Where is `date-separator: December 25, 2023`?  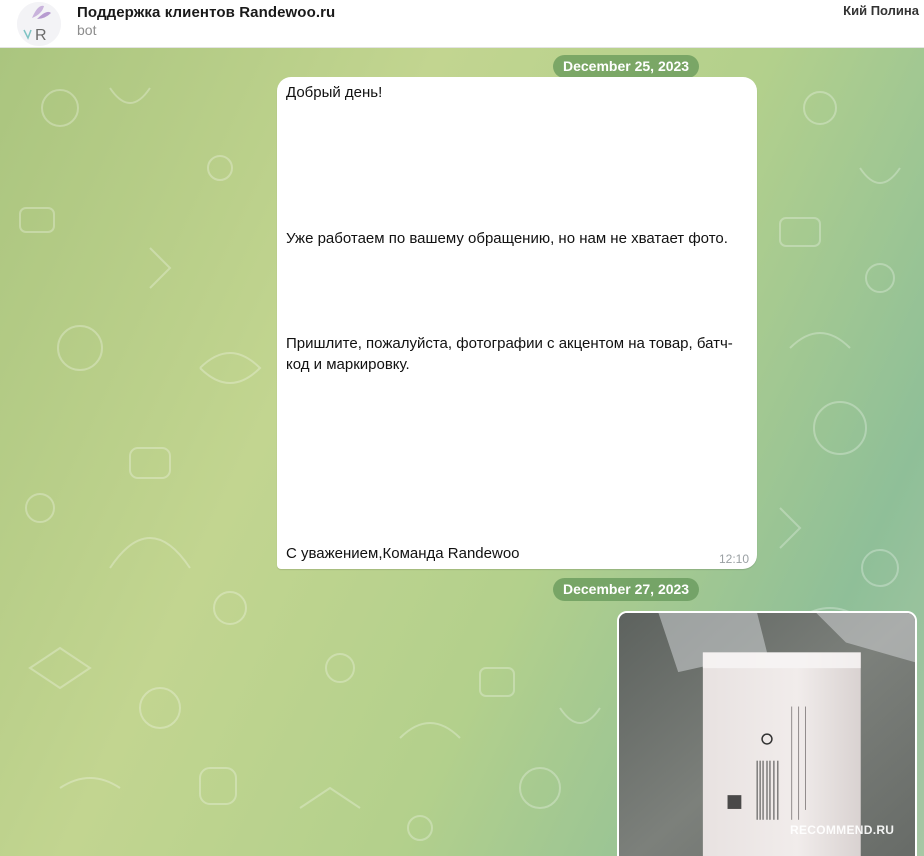
date-separator: December 25, 2023 is located at coordinates (626, 66).